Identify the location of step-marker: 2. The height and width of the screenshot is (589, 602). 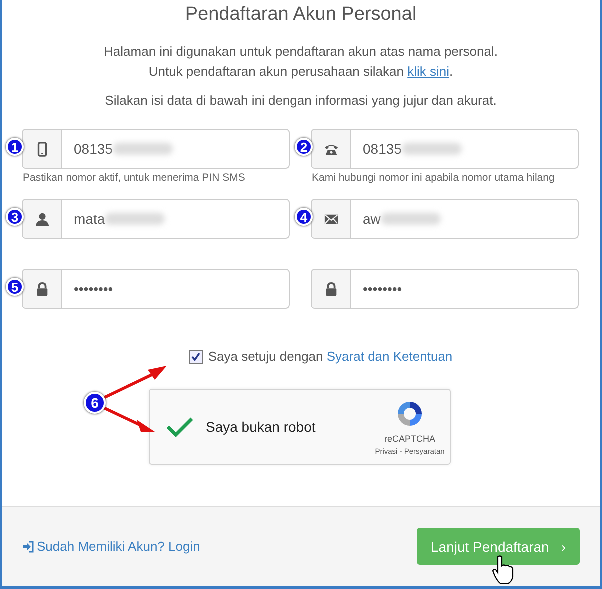
(304, 147).